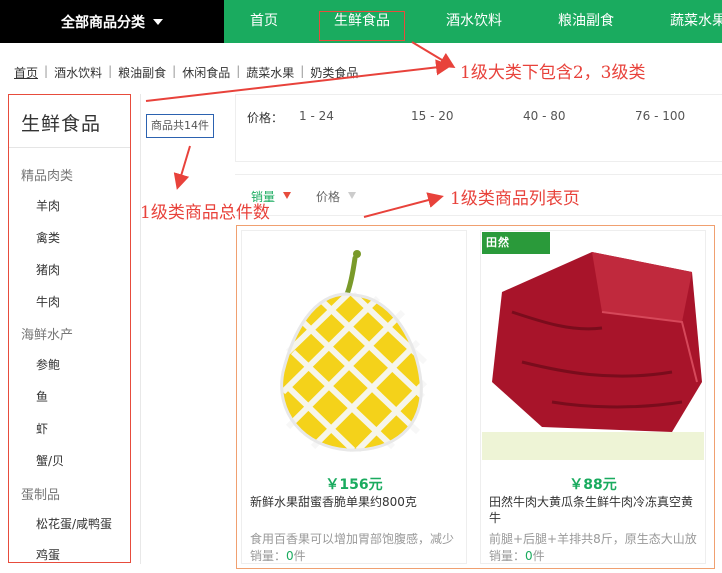 This screenshot has width=722, height=573. What do you see at coordinates (553, 73) in the screenshot?
I see `annotation-levels: 1级大类下包含2，3级类` at bounding box center [553, 73].